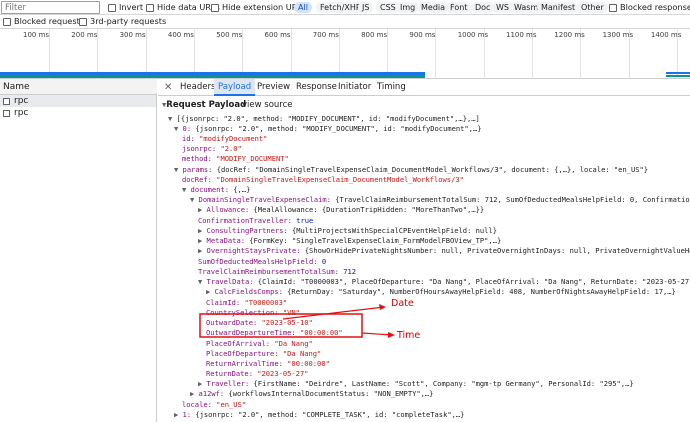 This screenshot has width=690, height=422. Describe the element at coordinates (377, 334) in the screenshot. I see `time-arrow` at that location.